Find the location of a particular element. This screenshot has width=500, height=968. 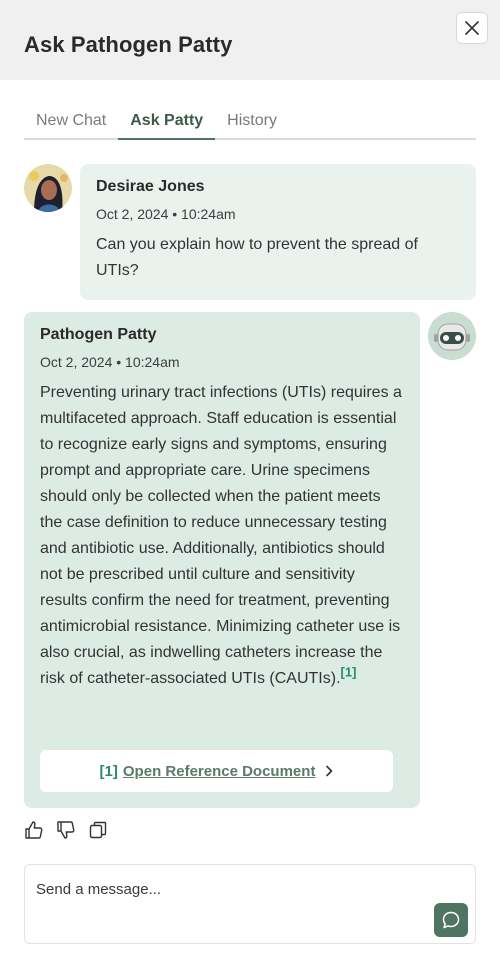

chat-bubble-icon is located at coordinates (451, 920).